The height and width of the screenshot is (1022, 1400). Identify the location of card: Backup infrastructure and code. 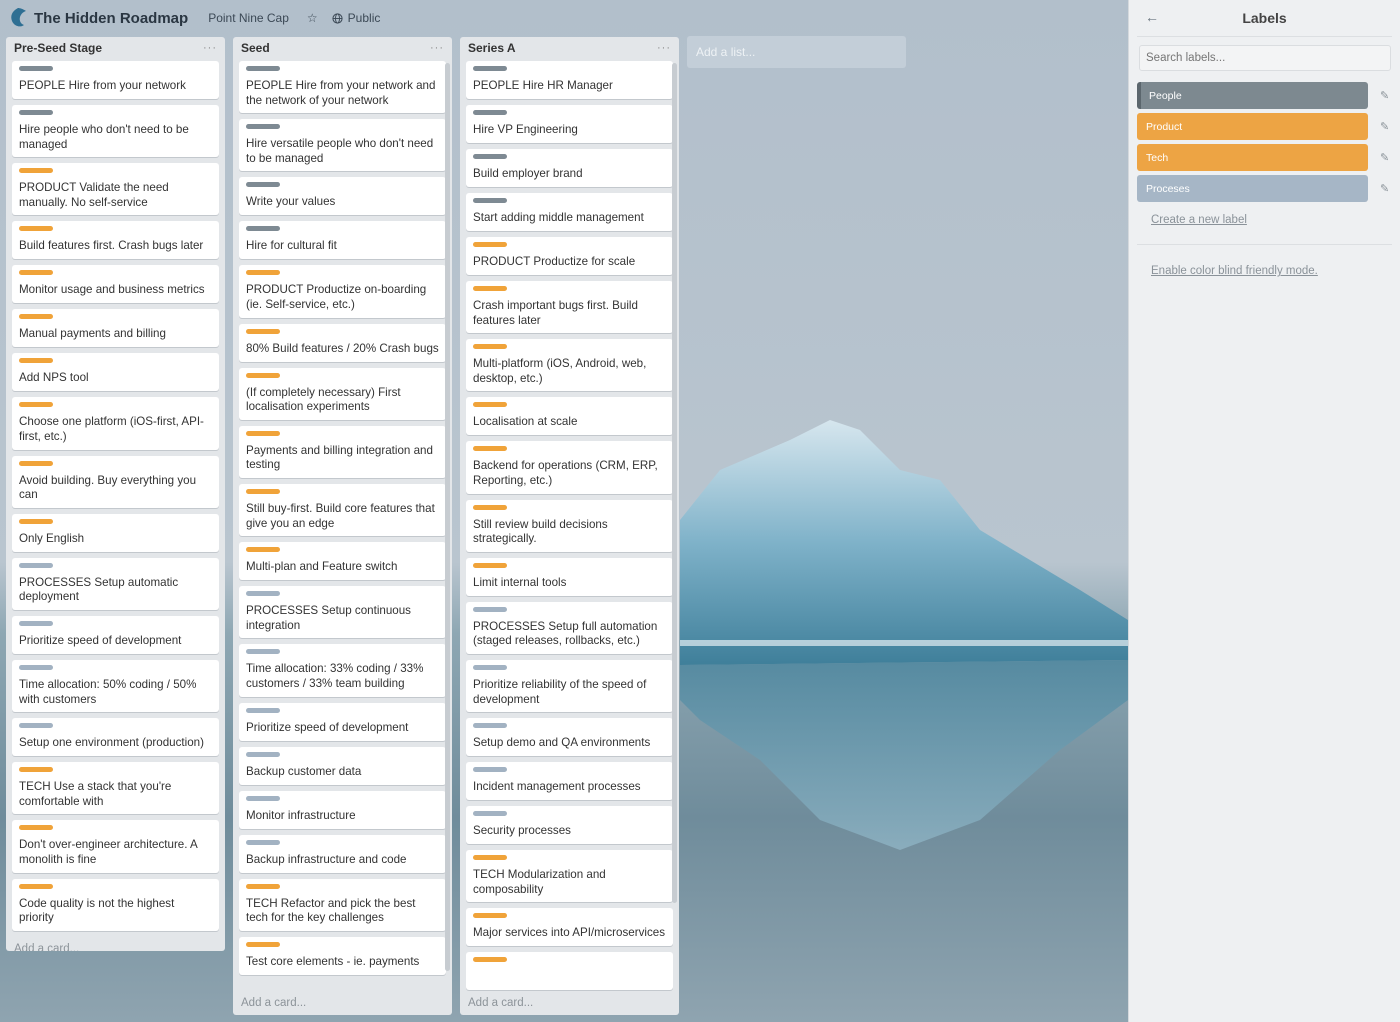
(342, 853).